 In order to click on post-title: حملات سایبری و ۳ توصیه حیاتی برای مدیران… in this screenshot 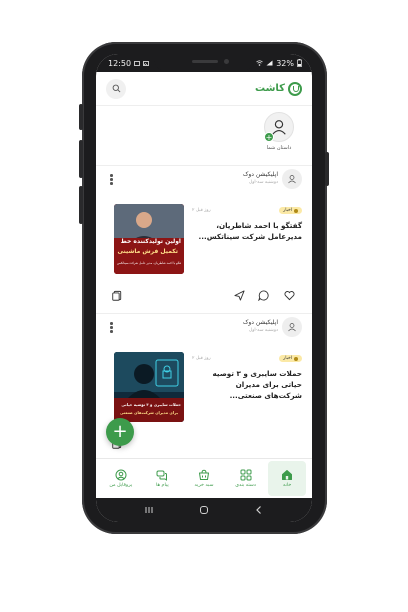, I will do `click(250, 384)`.